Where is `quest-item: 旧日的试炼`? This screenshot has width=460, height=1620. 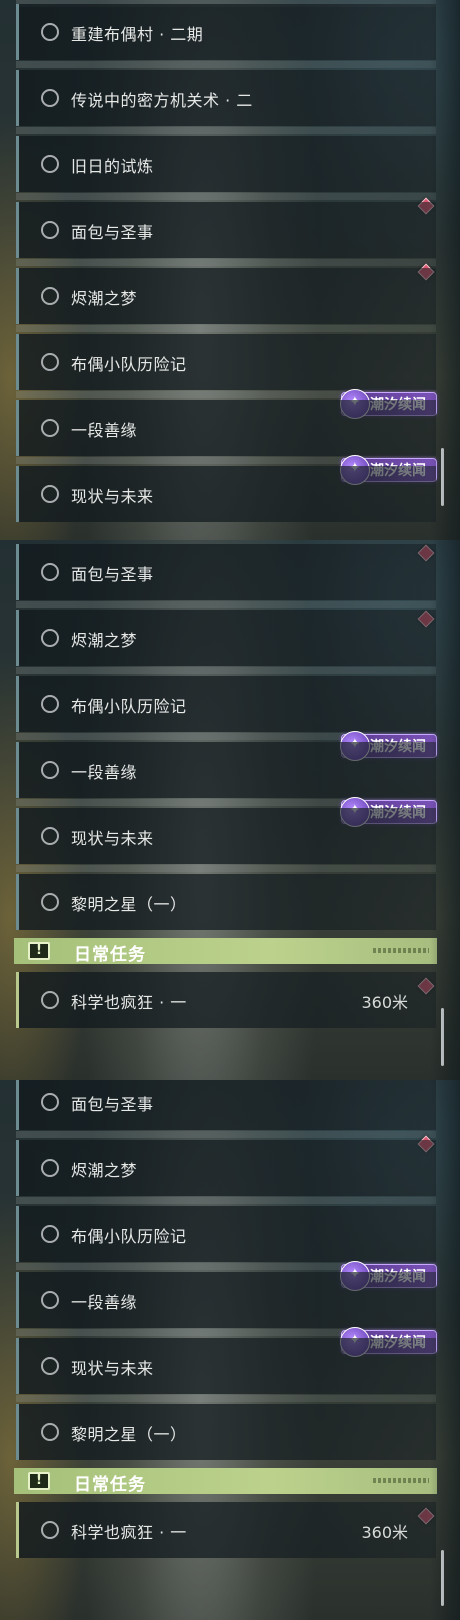
quest-item: 旧日的试炼 is located at coordinates (226, 164).